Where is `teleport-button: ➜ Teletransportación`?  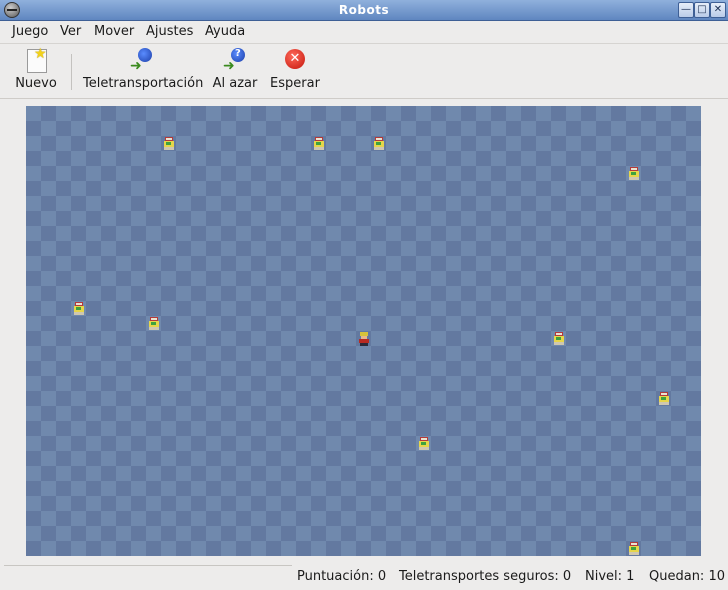
teleport-button: ➜ Teletransportación is located at coordinates (143, 69).